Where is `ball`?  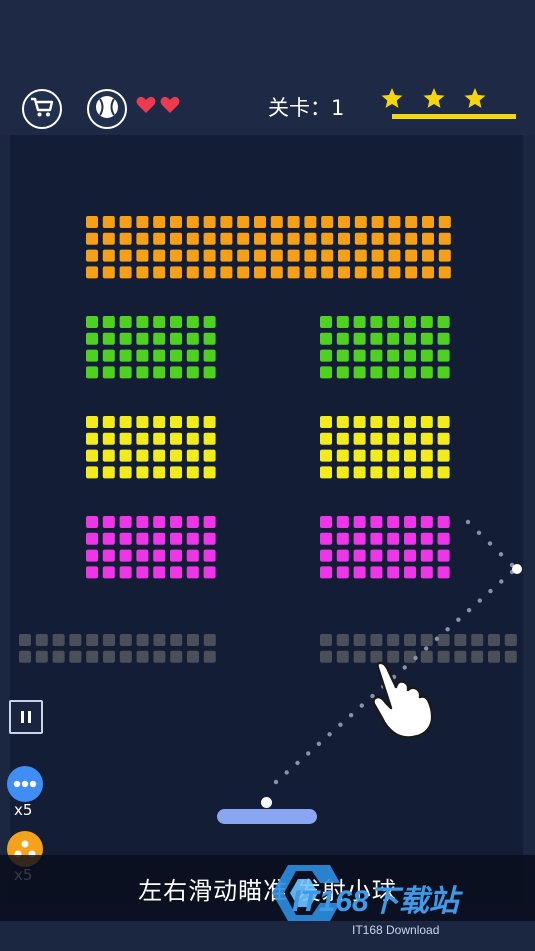 ball is located at coordinates (266, 802).